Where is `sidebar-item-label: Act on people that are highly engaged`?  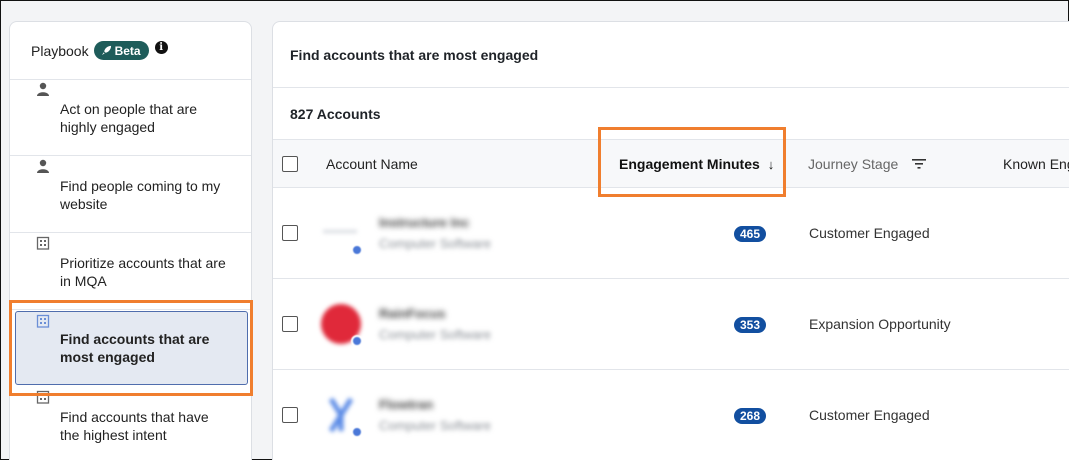 sidebar-item-label: Act on people that are highly engaged is located at coordinates (128, 117).